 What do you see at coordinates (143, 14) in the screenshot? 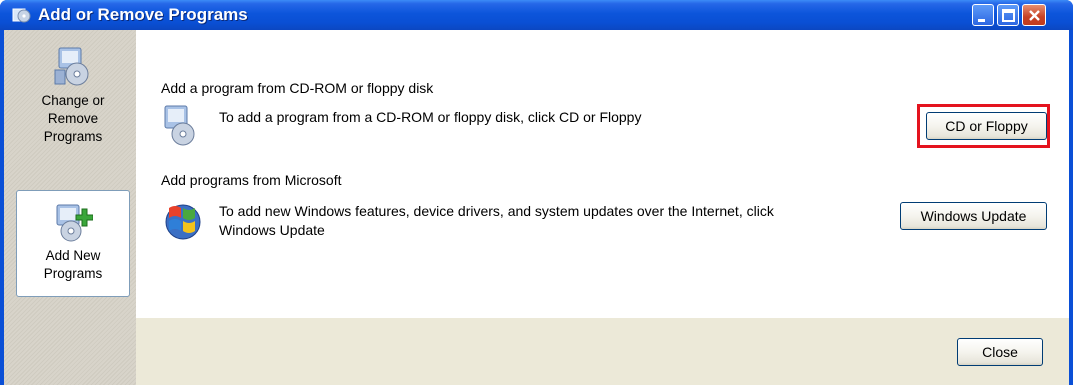
I see `window-title: Add or Remove Programs` at bounding box center [143, 14].